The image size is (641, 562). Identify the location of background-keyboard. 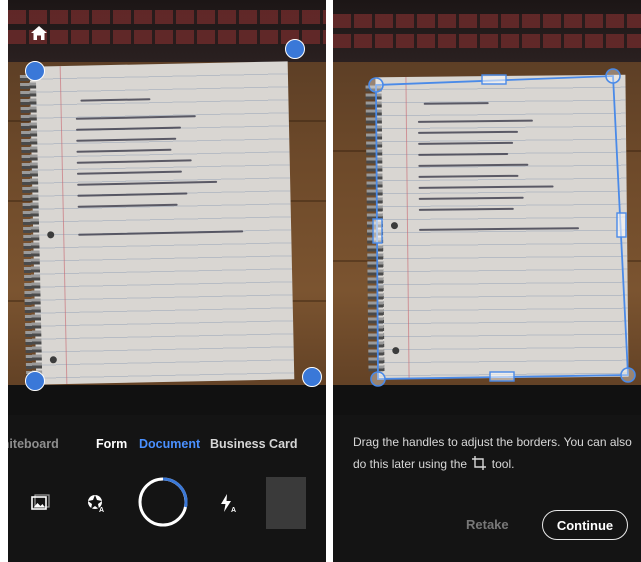
(167, 31).